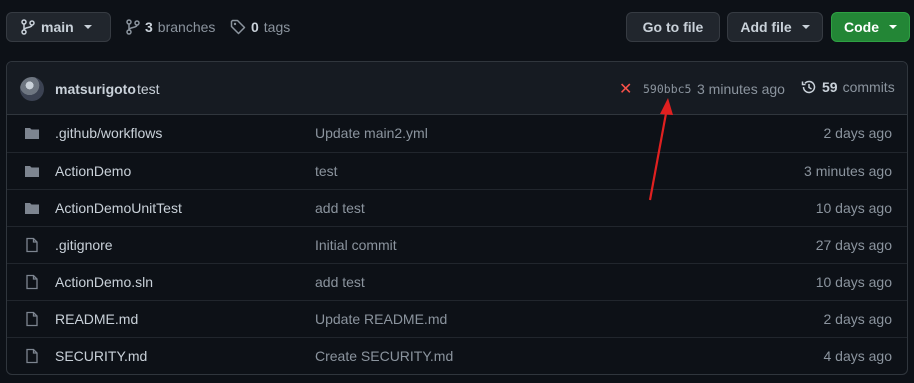 Image resolution: width=914 pixels, height=383 pixels. Describe the element at coordinates (858, 356) in the screenshot. I see `commit-age: 4 days ago` at that location.